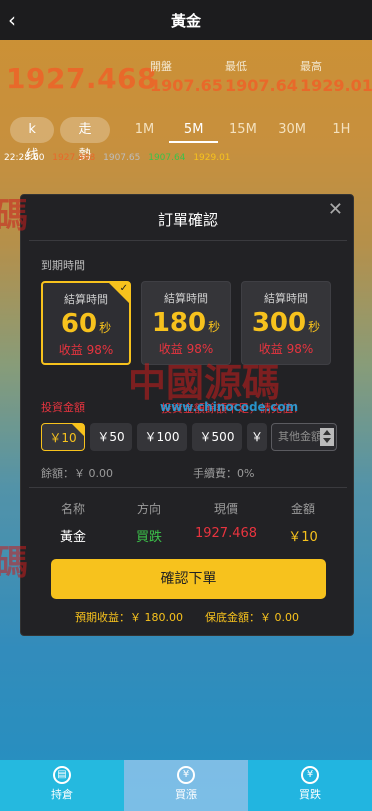 The image size is (372, 811). I want to click on amount-option-100: ￥100, so click(162, 437).